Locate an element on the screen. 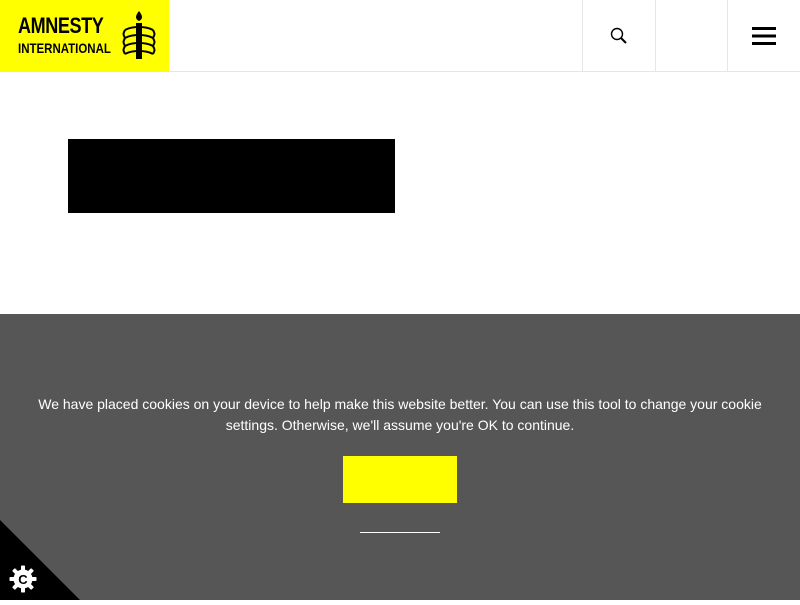 Image resolution: width=800 pixels, height=605 pixels. site-header: AMNESTY INTERNATIONAL is located at coordinates (400, 36).